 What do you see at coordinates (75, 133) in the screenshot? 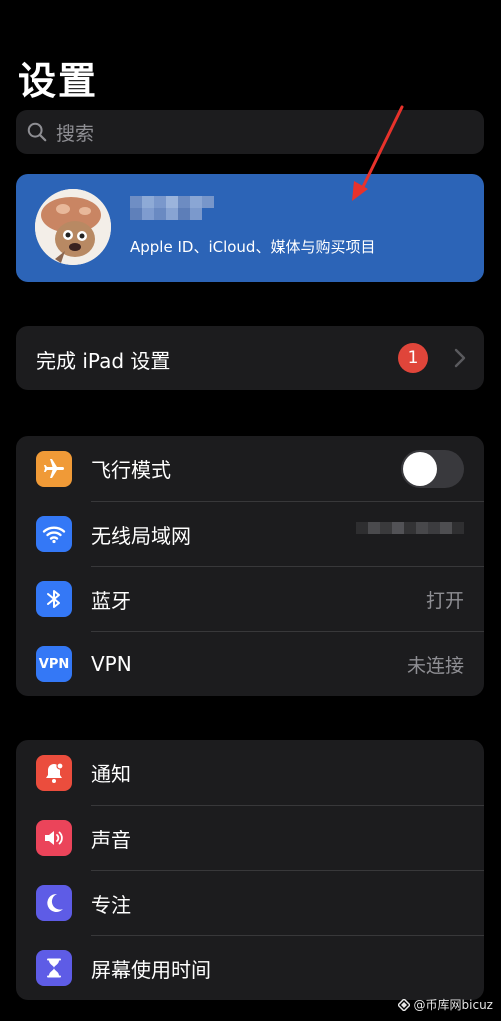
I see `search-placeholder: 搜索` at bounding box center [75, 133].